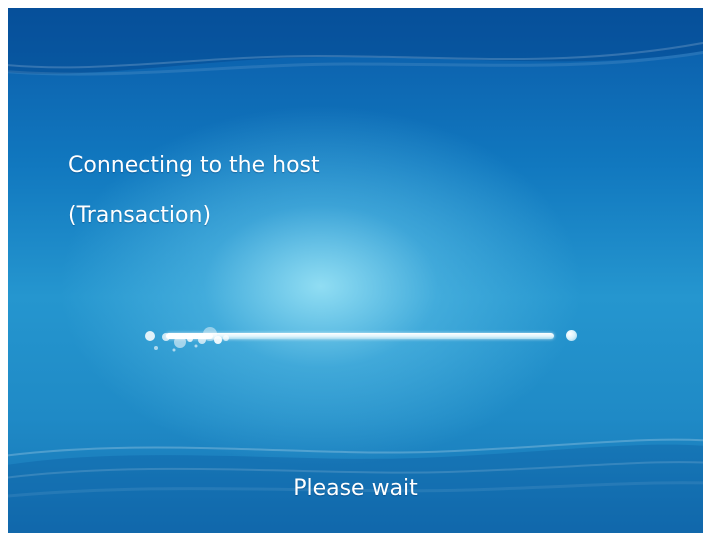 The image size is (703, 533). What do you see at coordinates (140, 215) in the screenshot?
I see `transaction-type-label: (Transaction)` at bounding box center [140, 215].